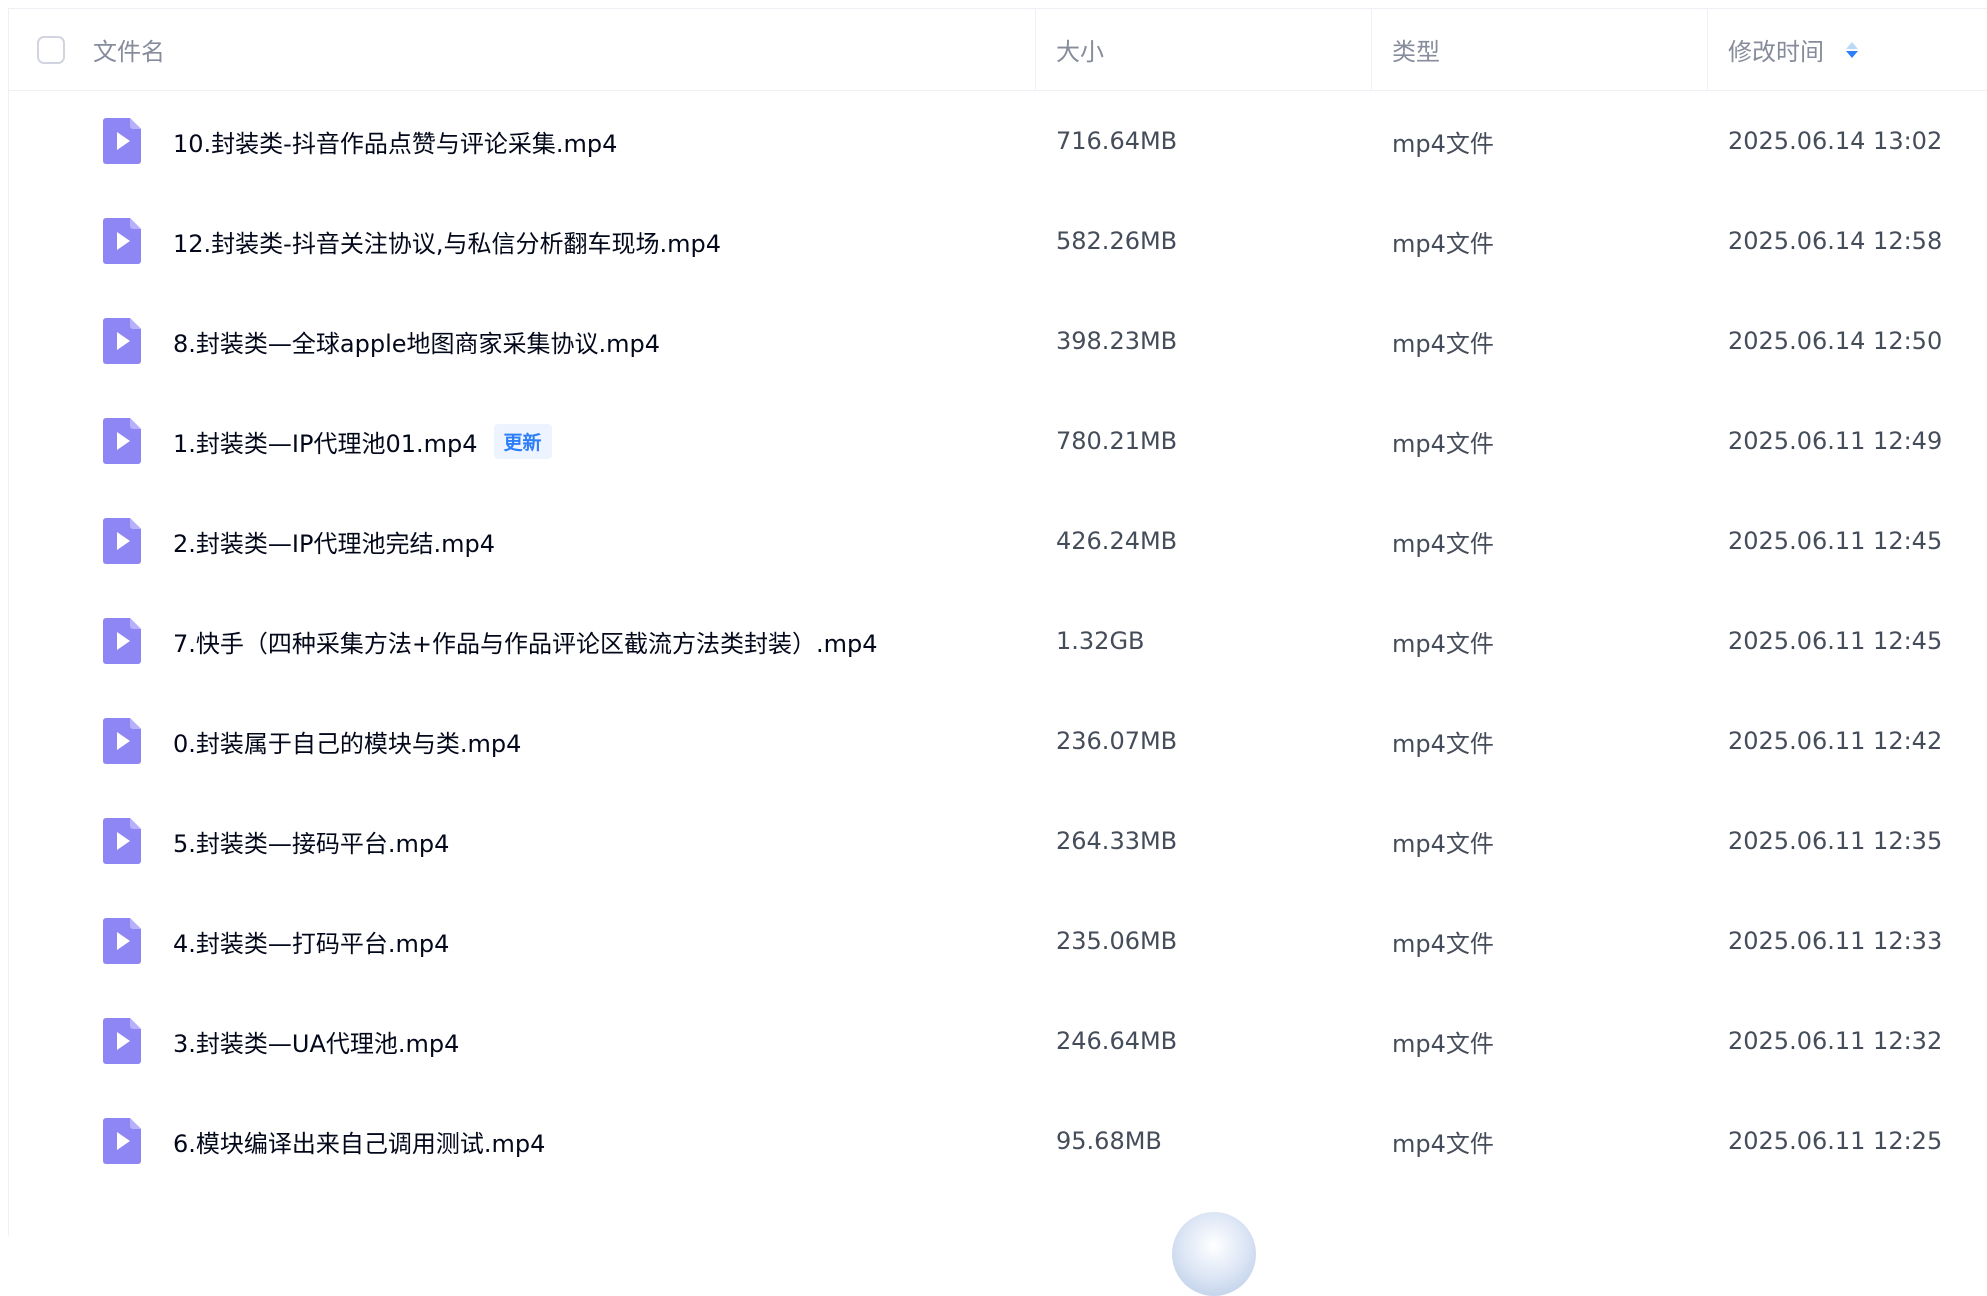 This screenshot has height=1296, width=1987. I want to click on file-name: 7.快手（四种采集方法+作品与作品评论区截流方法类封装）.mp4, so click(525, 641).